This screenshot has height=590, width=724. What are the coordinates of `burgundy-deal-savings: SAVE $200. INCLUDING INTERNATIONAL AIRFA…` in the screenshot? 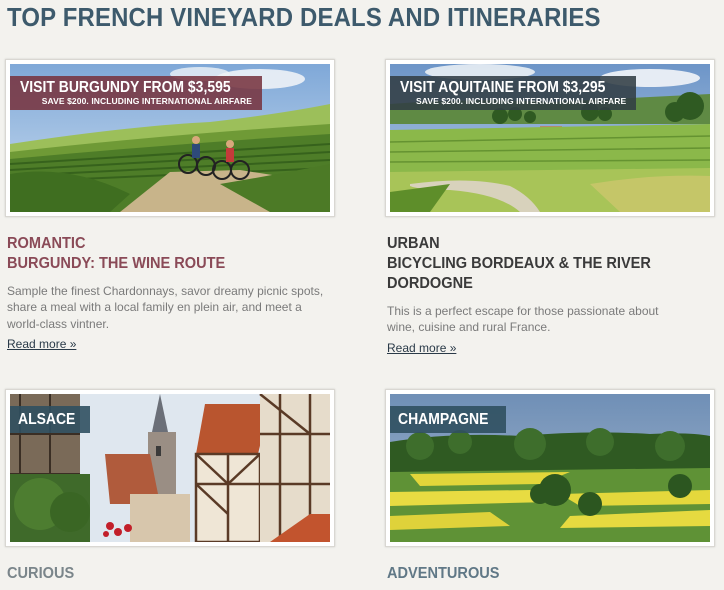 It's located at (146, 101).